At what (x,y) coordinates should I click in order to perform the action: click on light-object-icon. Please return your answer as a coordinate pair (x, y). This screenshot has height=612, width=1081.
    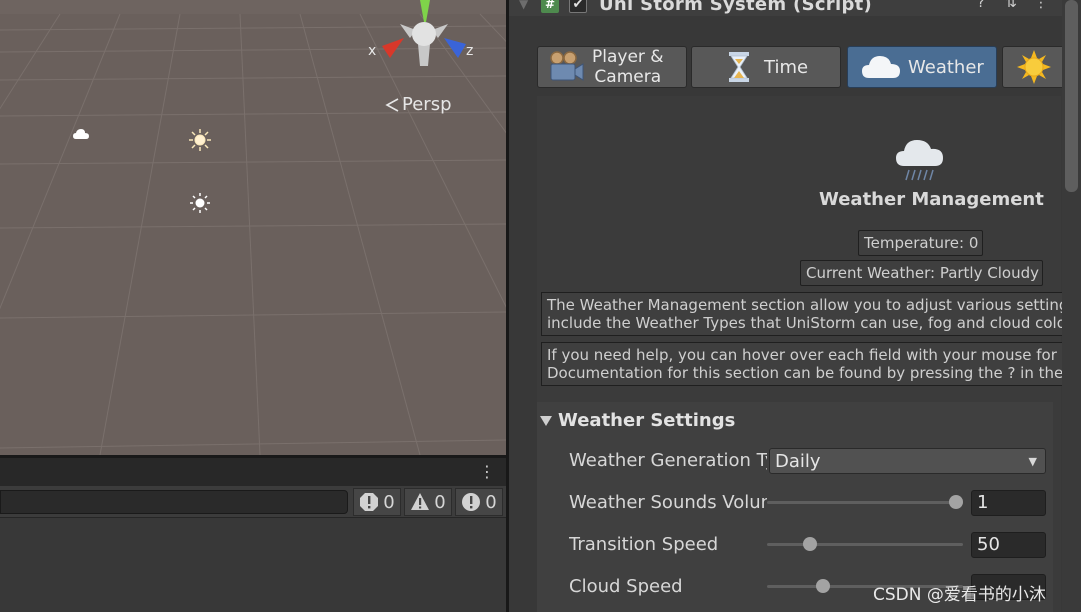
    Looking at the image, I should click on (200, 203).